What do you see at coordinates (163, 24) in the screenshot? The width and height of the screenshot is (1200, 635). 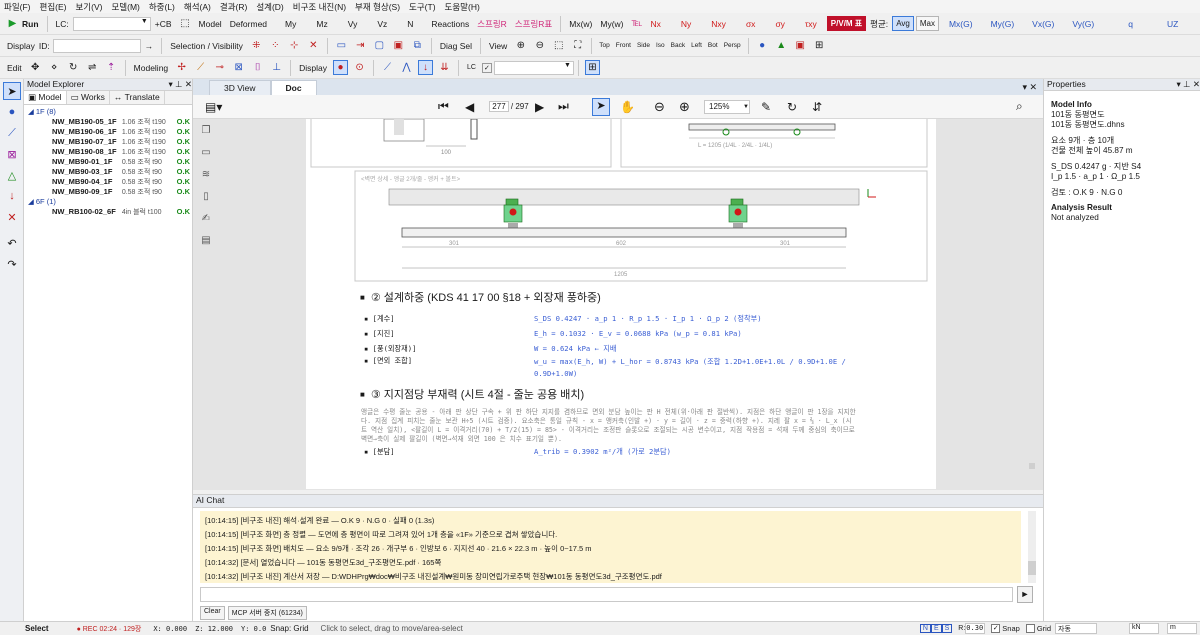 I see `add-cb-button: +CB` at bounding box center [163, 24].